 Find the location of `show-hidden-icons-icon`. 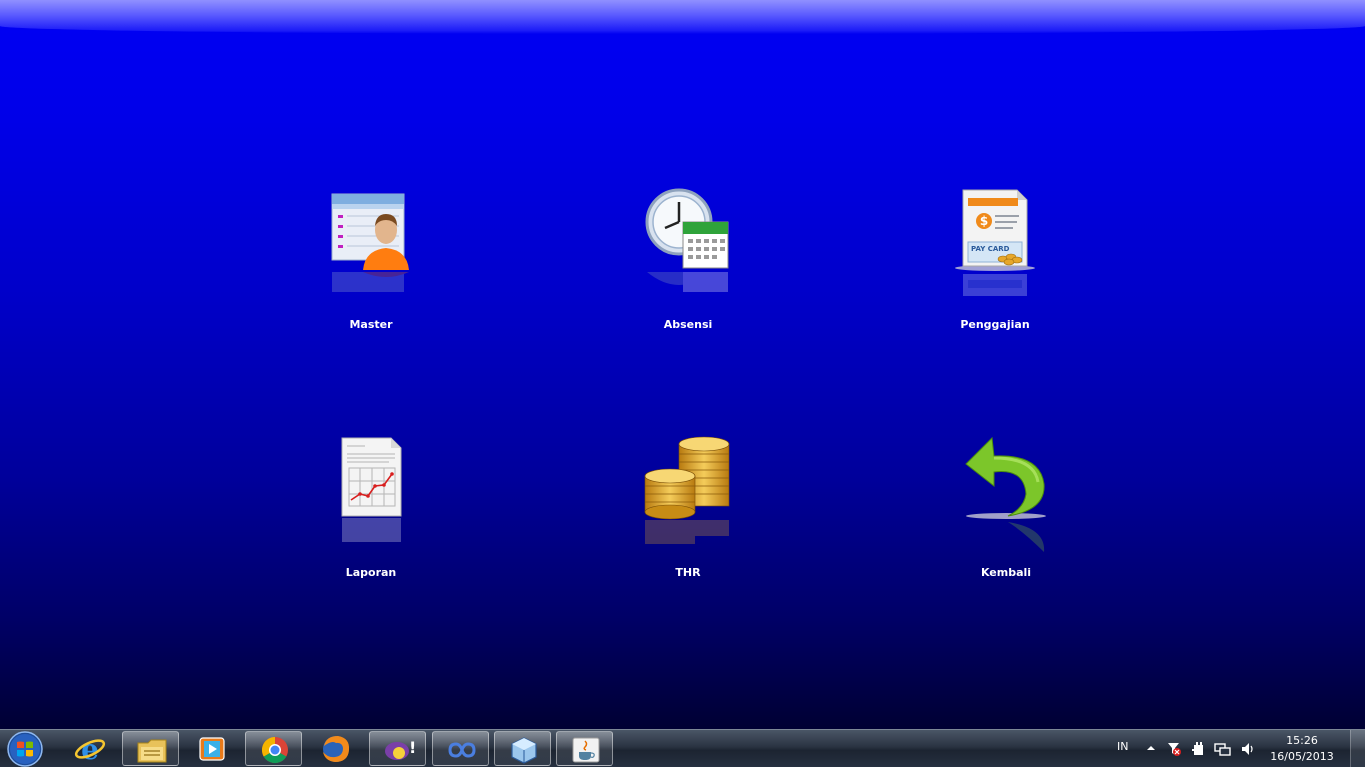

show-hidden-icons-icon is located at coordinates (1151, 748).